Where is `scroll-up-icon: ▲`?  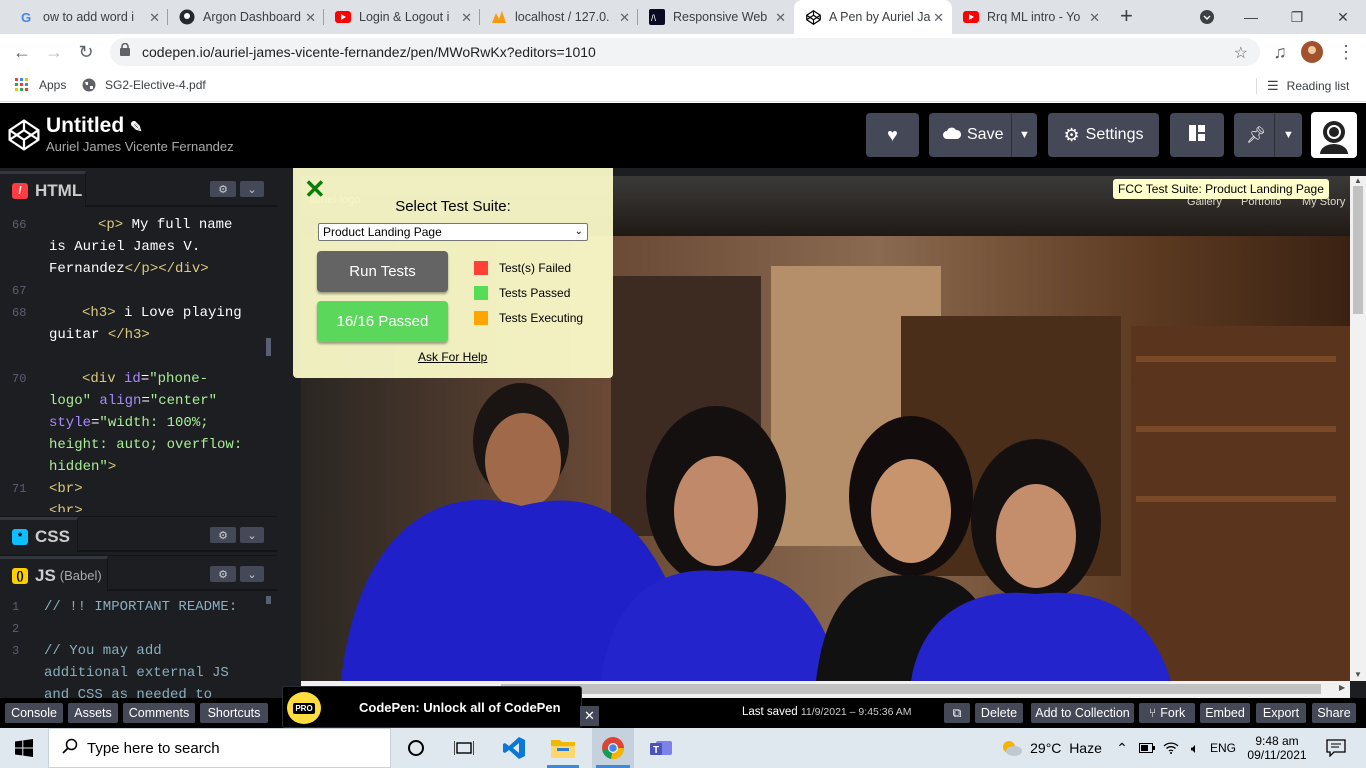
scroll-up-icon: ▲ is located at coordinates (1358, 180).